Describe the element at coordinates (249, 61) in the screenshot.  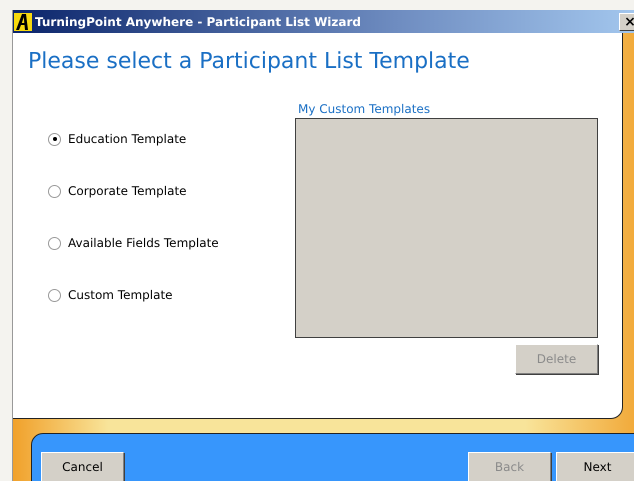
I see `page-heading: Please select a Participant List Template` at that location.